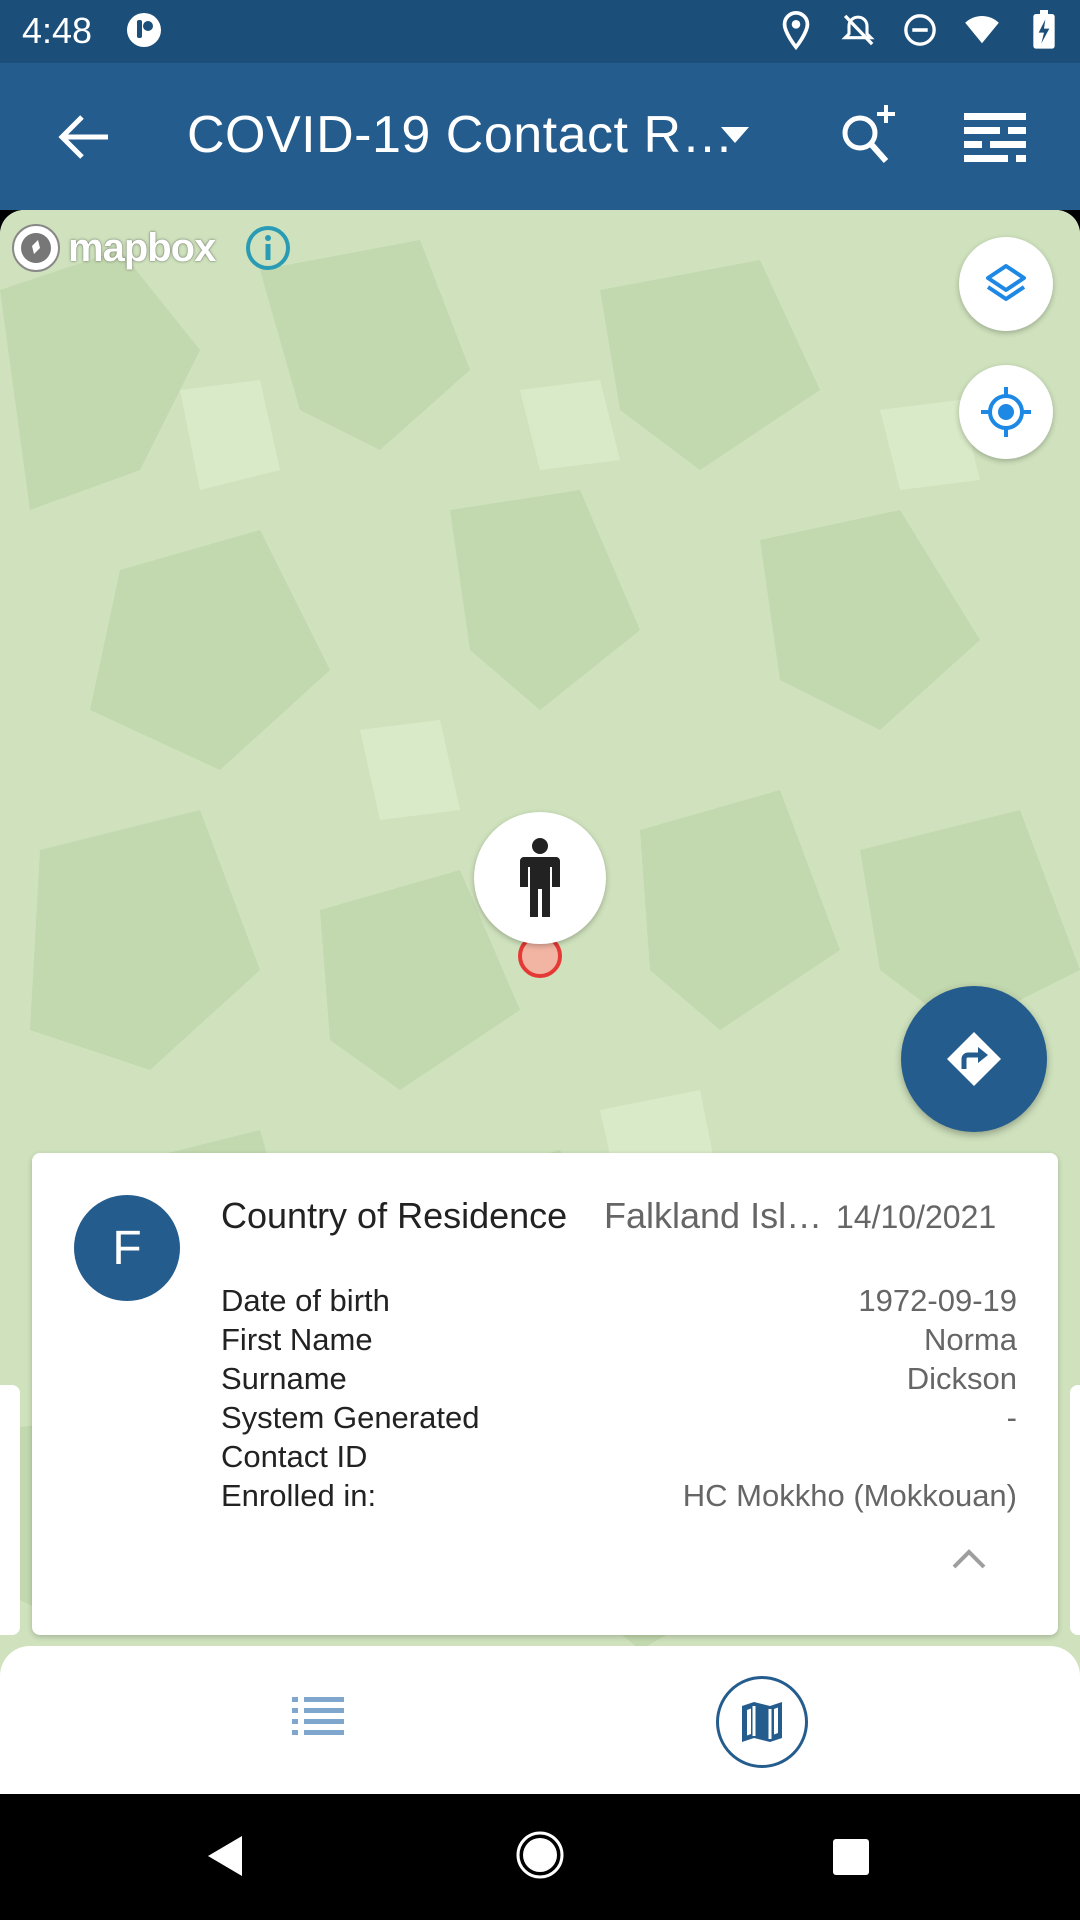 This screenshot has height=1920, width=1080. I want to click on square-recents-icon, so click(851, 1857).